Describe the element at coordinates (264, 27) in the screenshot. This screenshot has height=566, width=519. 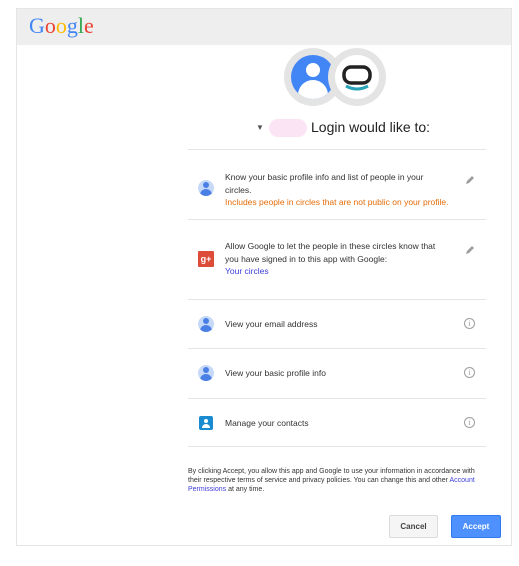
I see `header-bar: Google` at that location.